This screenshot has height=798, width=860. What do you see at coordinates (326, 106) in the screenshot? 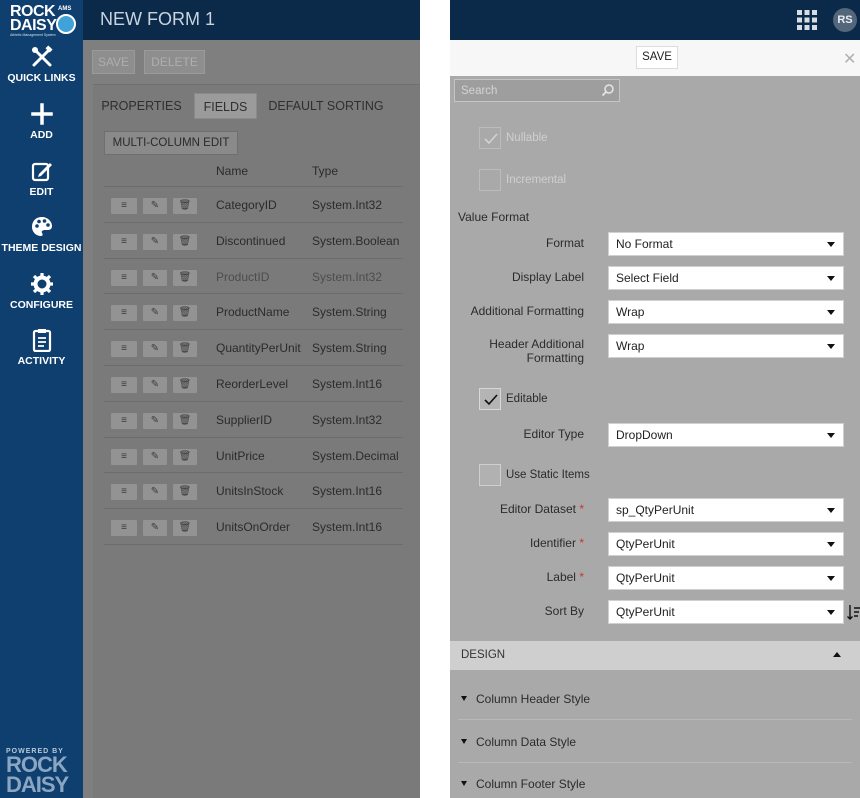
I see `tab-default-sorting: DEFAULT SORTING` at bounding box center [326, 106].